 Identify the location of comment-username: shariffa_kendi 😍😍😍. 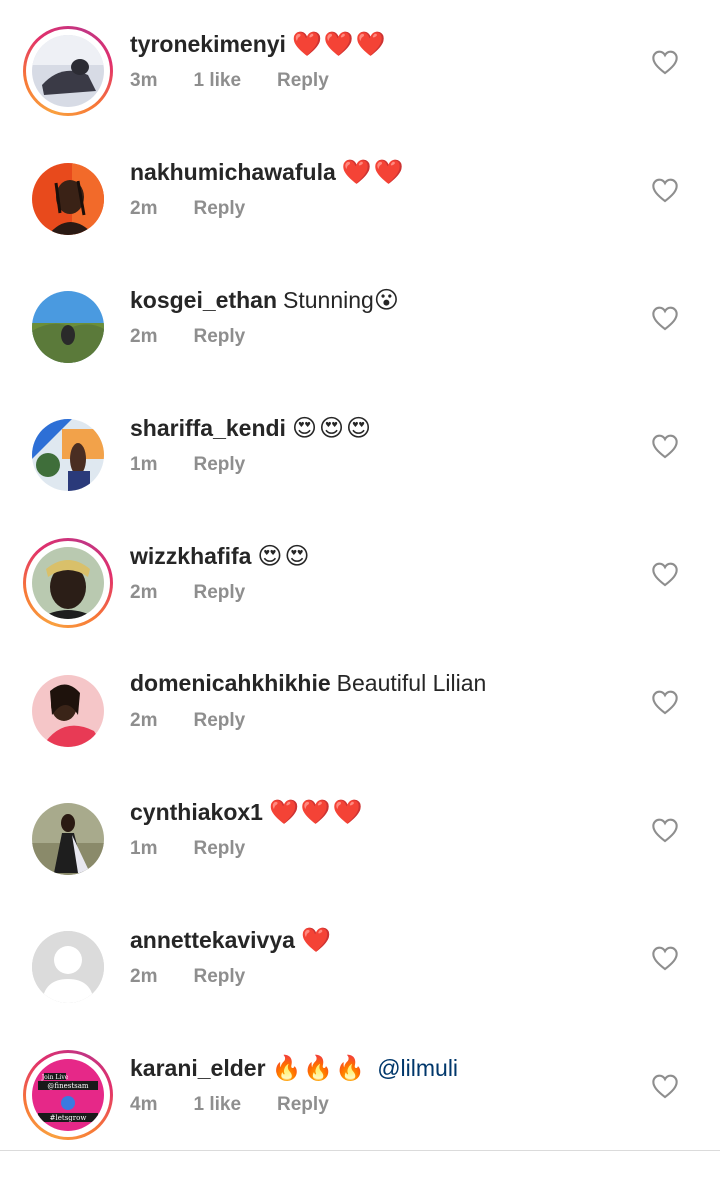
(251, 428).